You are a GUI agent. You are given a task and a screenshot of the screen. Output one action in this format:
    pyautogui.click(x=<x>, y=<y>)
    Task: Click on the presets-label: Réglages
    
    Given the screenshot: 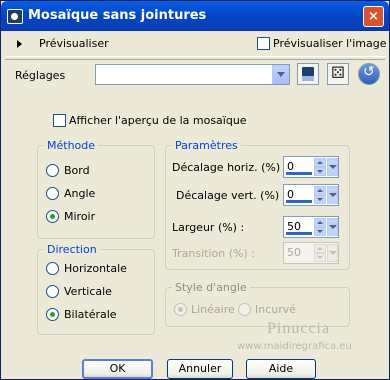 What is the action you would take?
    pyautogui.click(x=40, y=75)
    